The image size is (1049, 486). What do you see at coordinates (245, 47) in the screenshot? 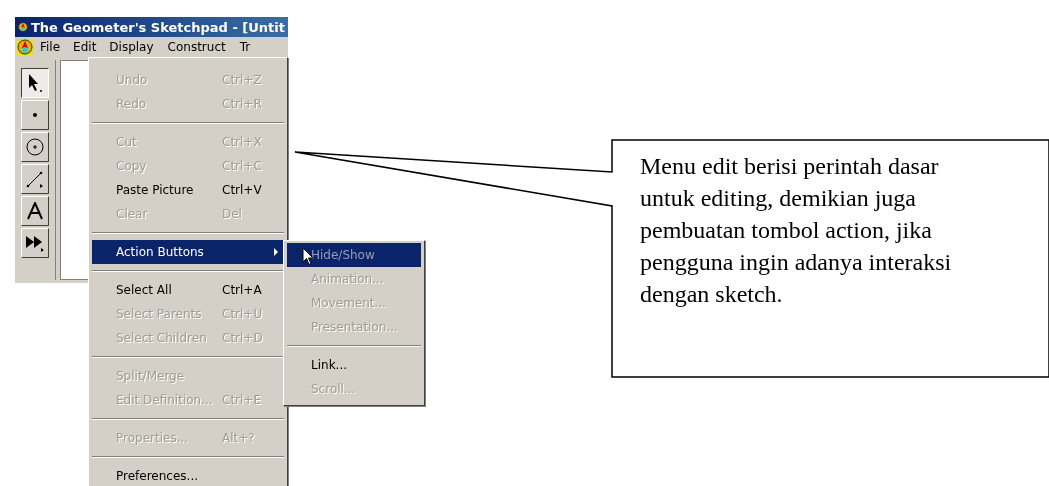
I see `menu-title: Tr` at bounding box center [245, 47].